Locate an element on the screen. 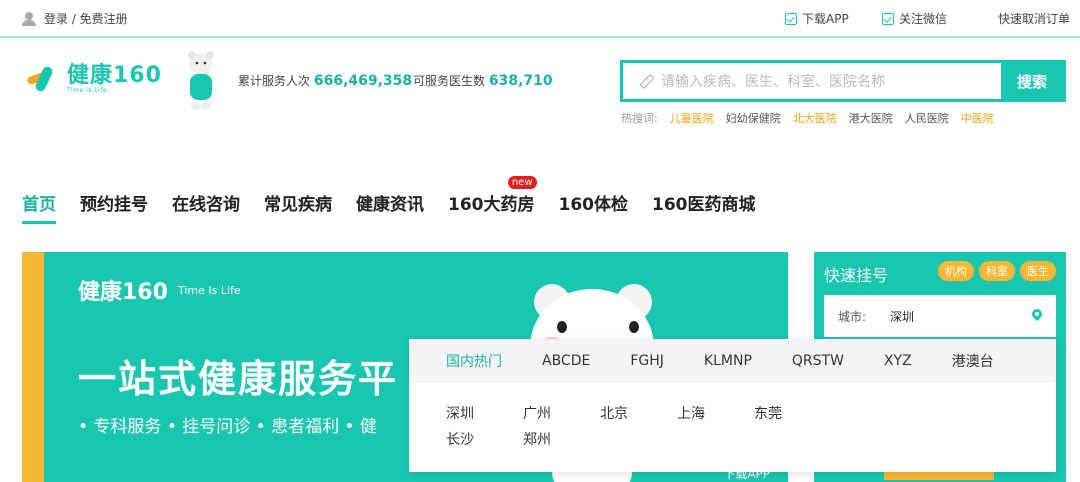 This screenshot has width=1080, height=482. nav-item-label: 160医药商城 is located at coordinates (704, 205).